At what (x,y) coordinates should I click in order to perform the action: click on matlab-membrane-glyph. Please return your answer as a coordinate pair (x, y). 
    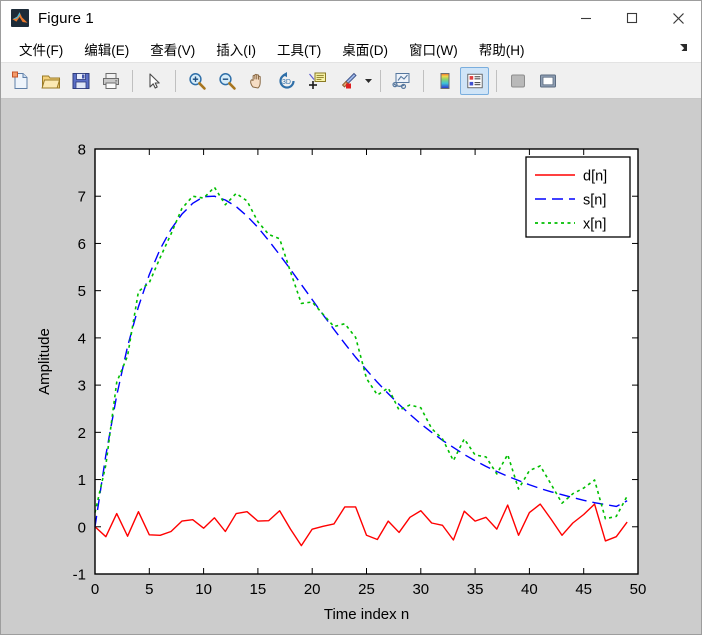
    Looking at the image, I should click on (20, 17).